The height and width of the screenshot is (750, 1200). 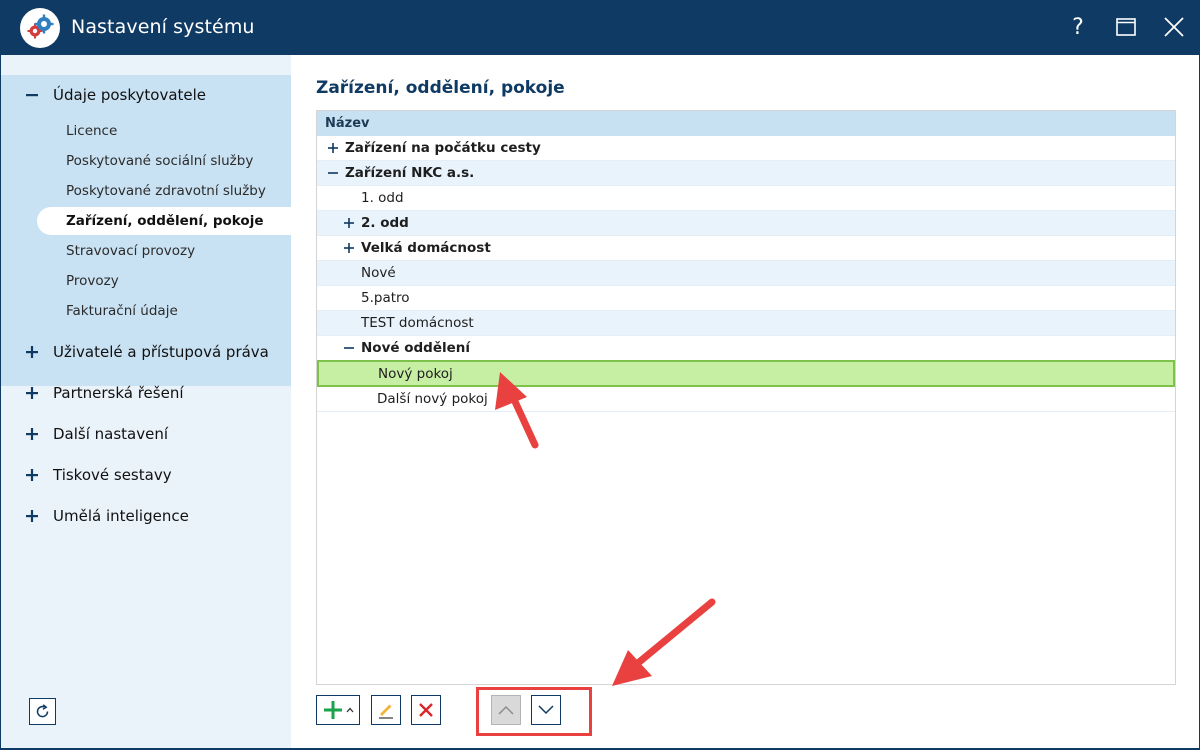 What do you see at coordinates (332, 710) in the screenshot?
I see `plus-icon` at bounding box center [332, 710].